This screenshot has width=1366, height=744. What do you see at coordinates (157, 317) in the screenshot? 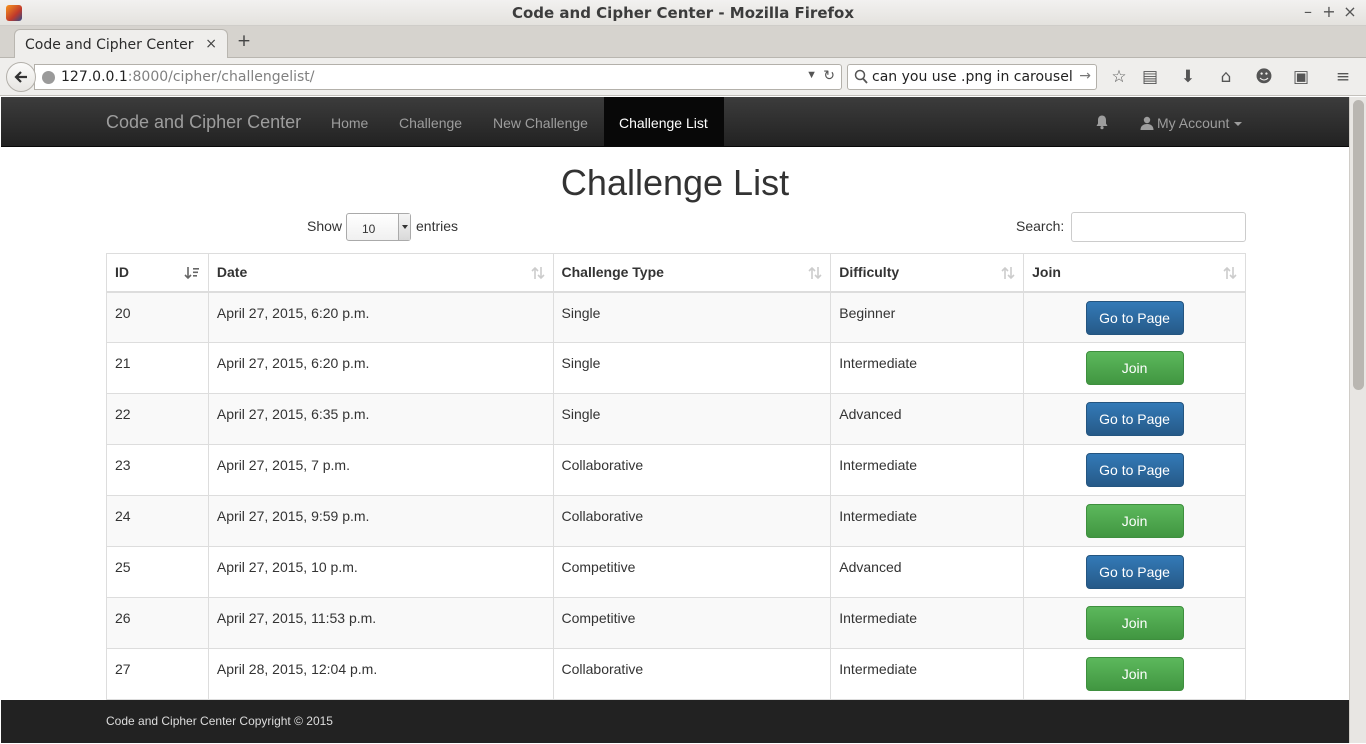
I see `cell-id: 20` at bounding box center [157, 317].